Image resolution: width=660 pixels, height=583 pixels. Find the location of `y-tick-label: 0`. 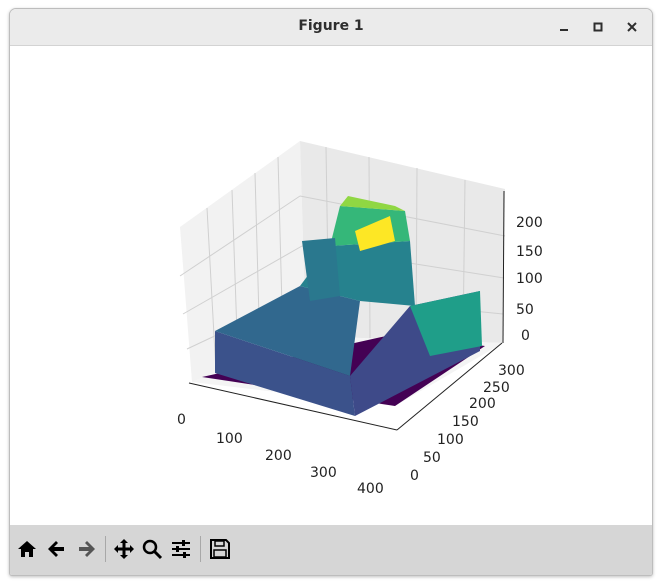

y-tick-label: 0 is located at coordinates (414, 476).